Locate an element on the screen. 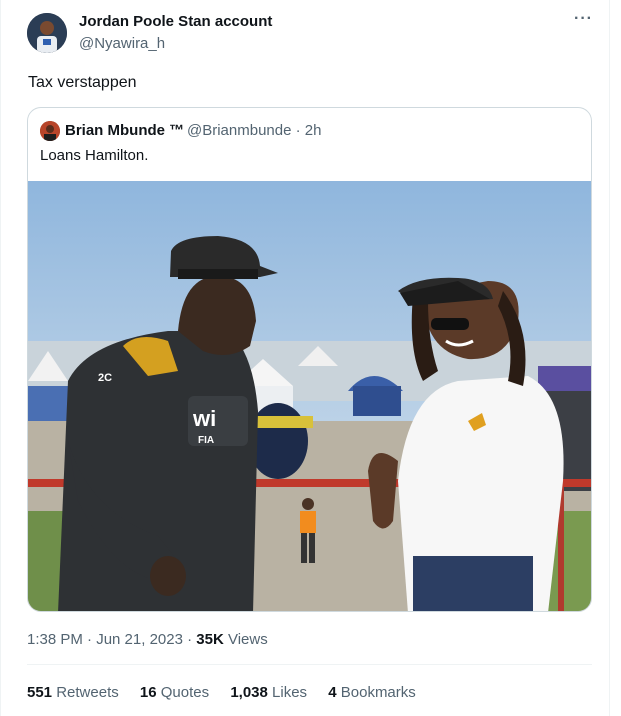 Image resolution: width=621 pixels, height=716 pixels. bookmarks-label: Bookmarks is located at coordinates (378, 692).